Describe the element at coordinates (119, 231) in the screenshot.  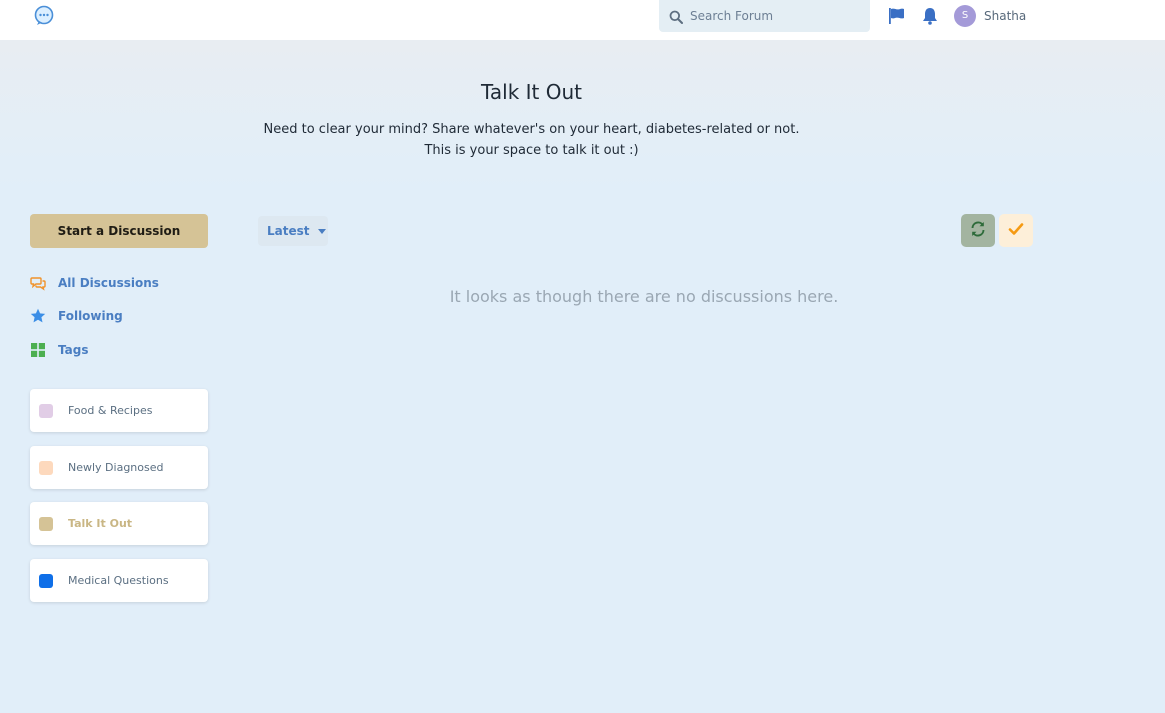
I see `start-discussion-button: Start a Discussion` at that location.